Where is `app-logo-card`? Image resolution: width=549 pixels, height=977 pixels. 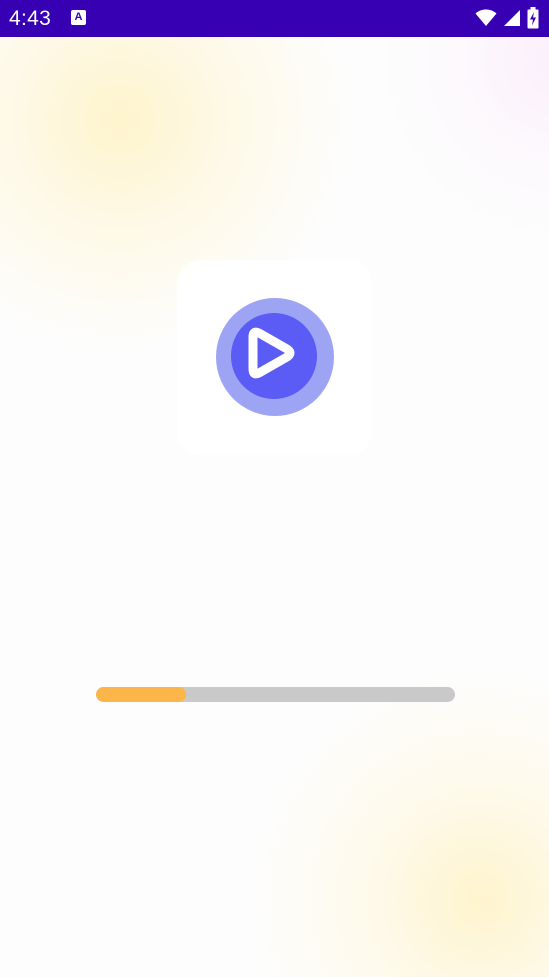
app-logo-card is located at coordinates (274, 357).